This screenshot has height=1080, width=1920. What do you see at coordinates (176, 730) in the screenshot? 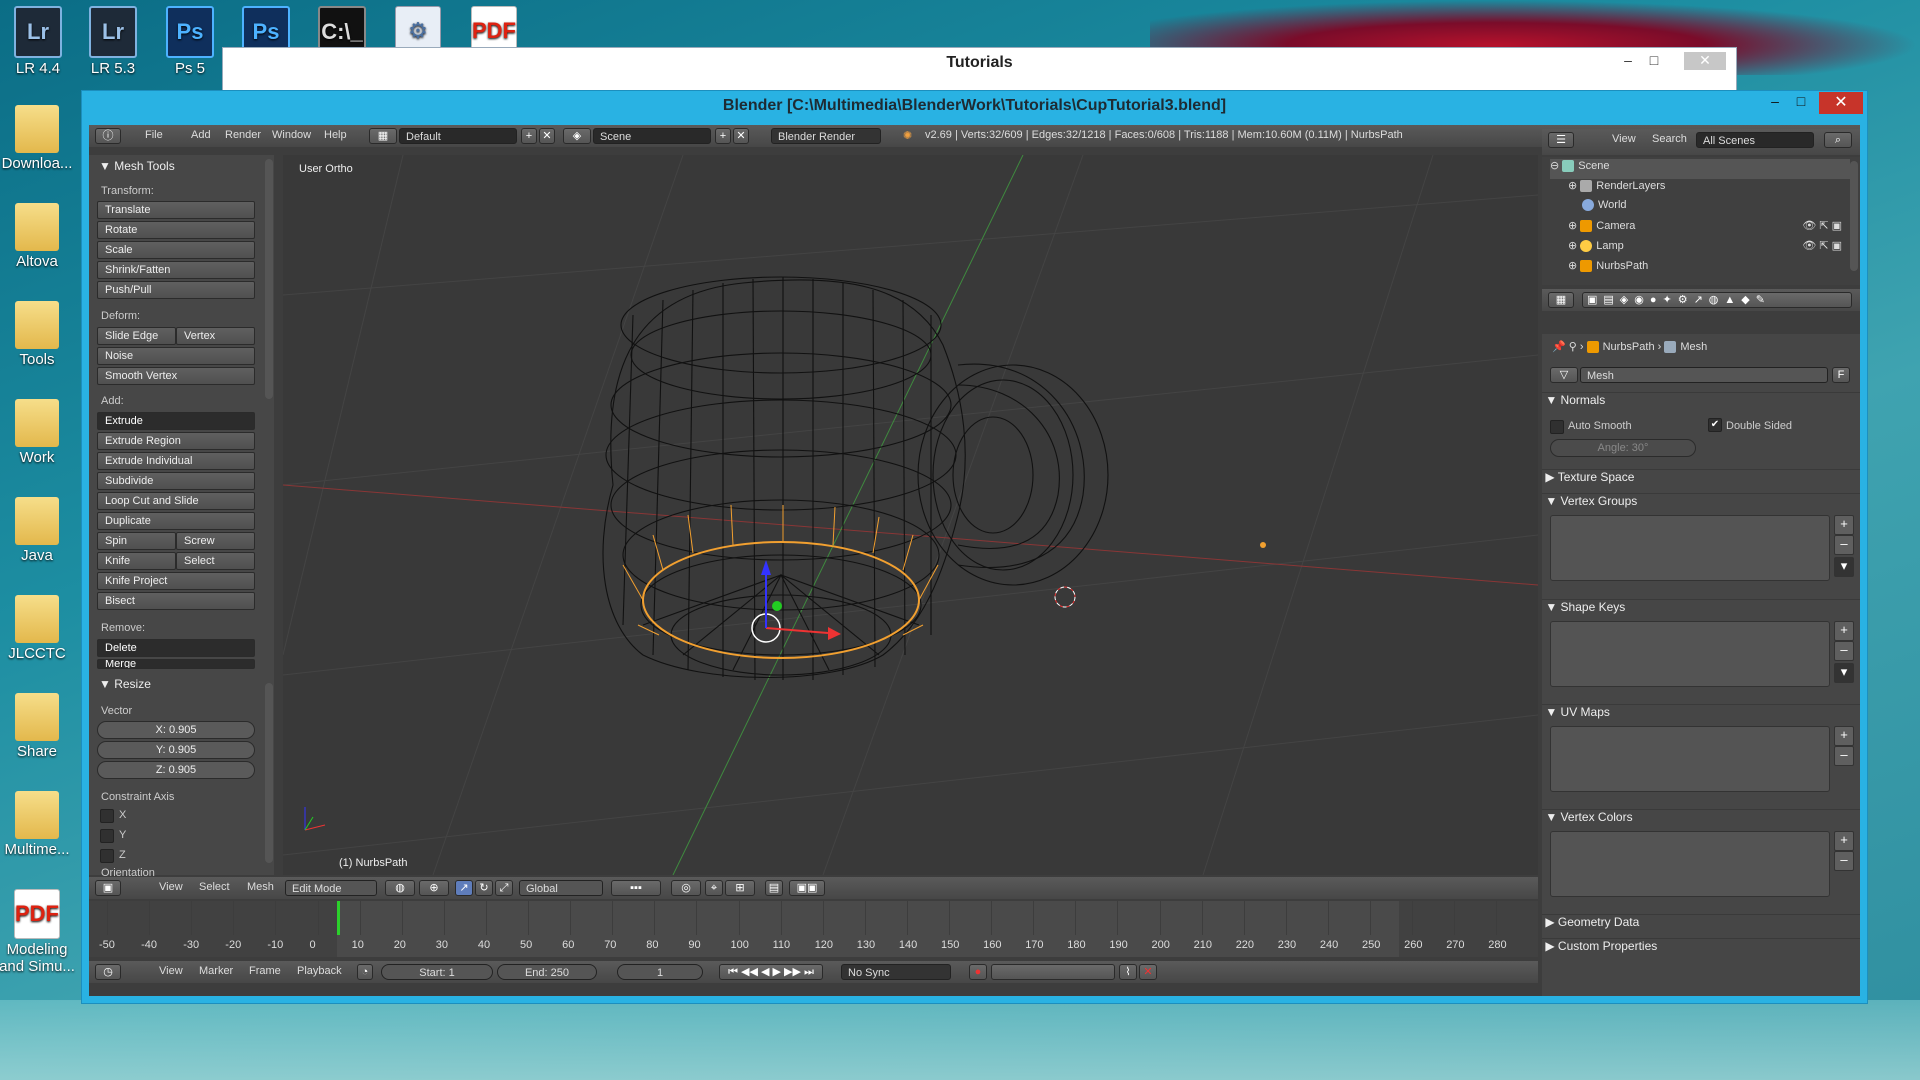
I see `resize-x-field: X: 0.905` at bounding box center [176, 730].